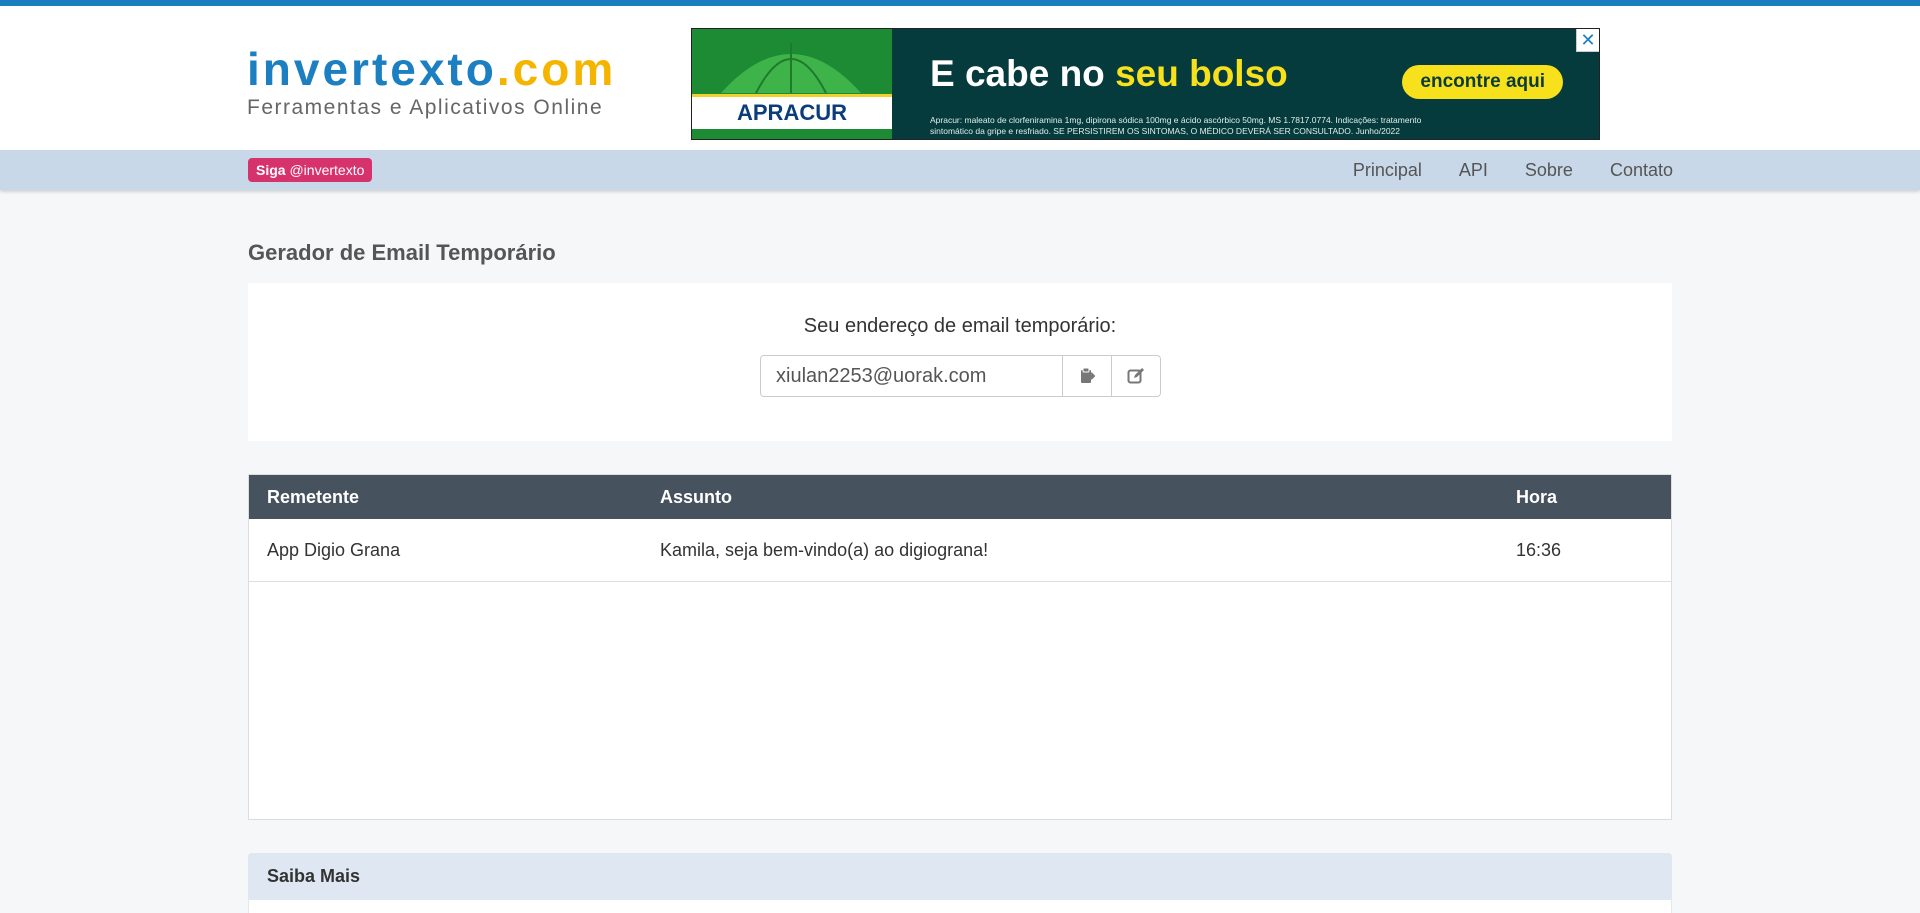 Image resolution: width=1920 pixels, height=913 pixels. I want to click on logo-name: invertexto, so click(372, 69).